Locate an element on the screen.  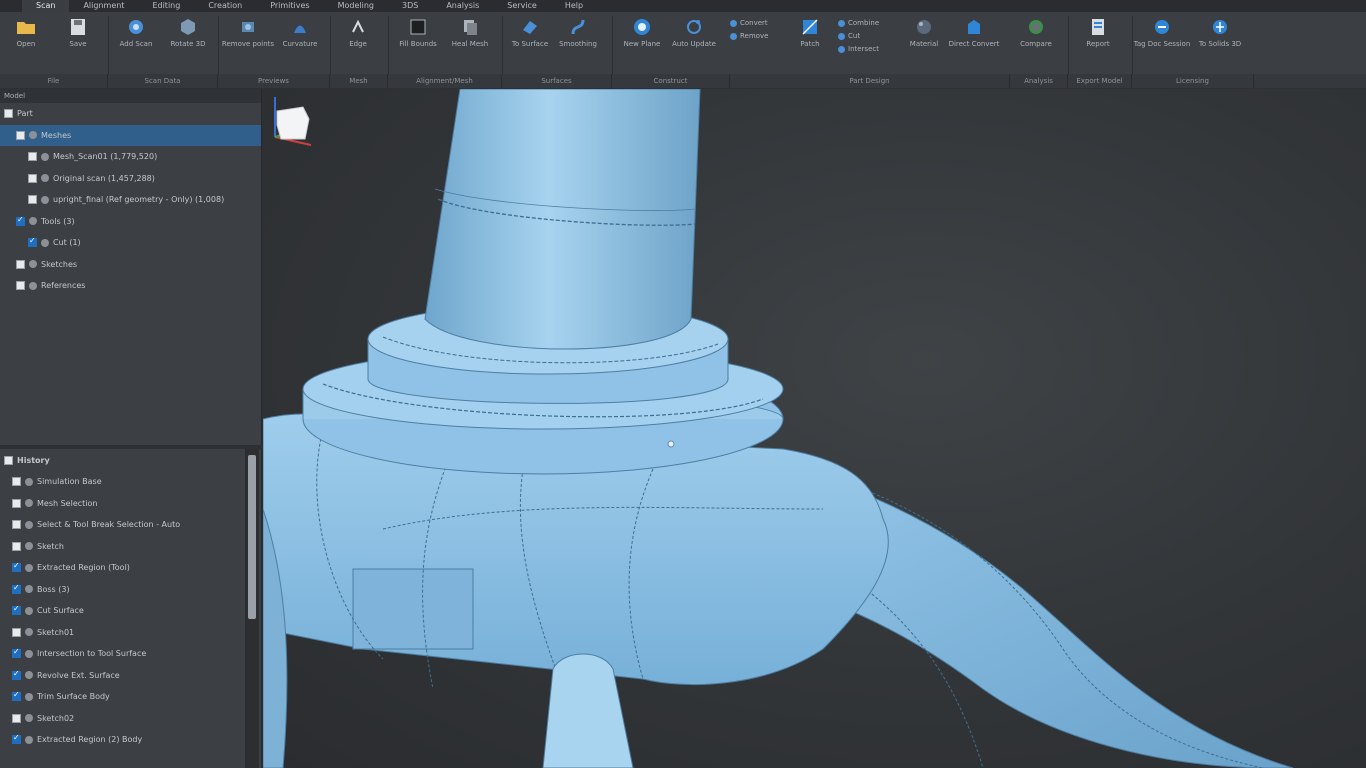
tab-primitives: Primitives is located at coordinates (289, 6).